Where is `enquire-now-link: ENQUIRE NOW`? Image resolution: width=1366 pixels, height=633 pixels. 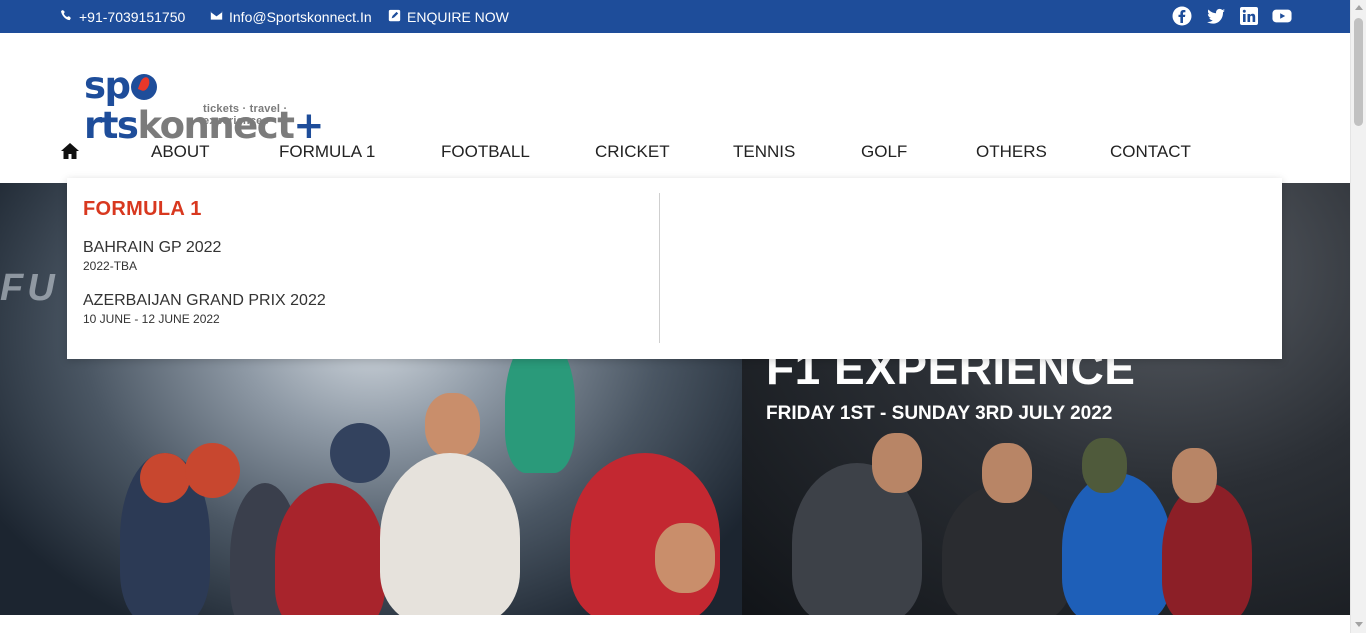
enquire-now-link: ENQUIRE NOW is located at coordinates (448, 16).